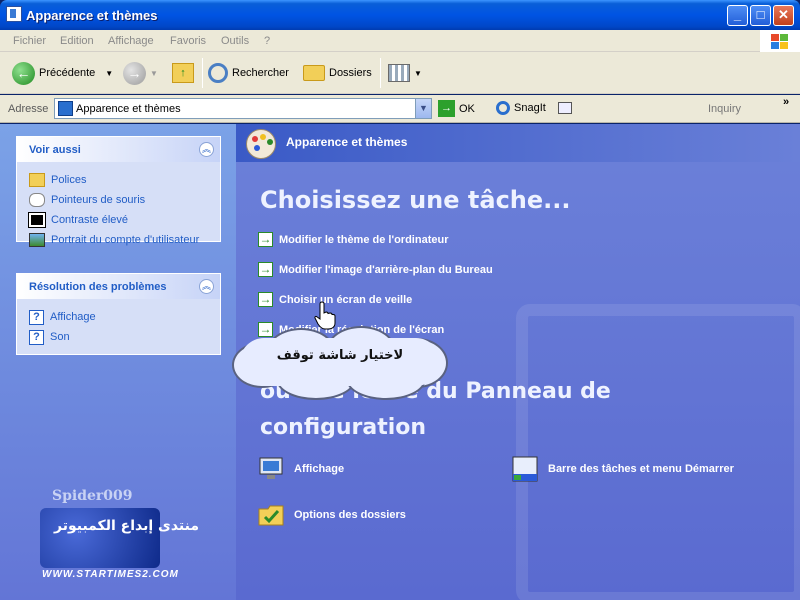 The height and width of the screenshot is (600, 800). Describe the element at coordinates (456, 108) in the screenshot. I see `go-button: → OK` at that location.